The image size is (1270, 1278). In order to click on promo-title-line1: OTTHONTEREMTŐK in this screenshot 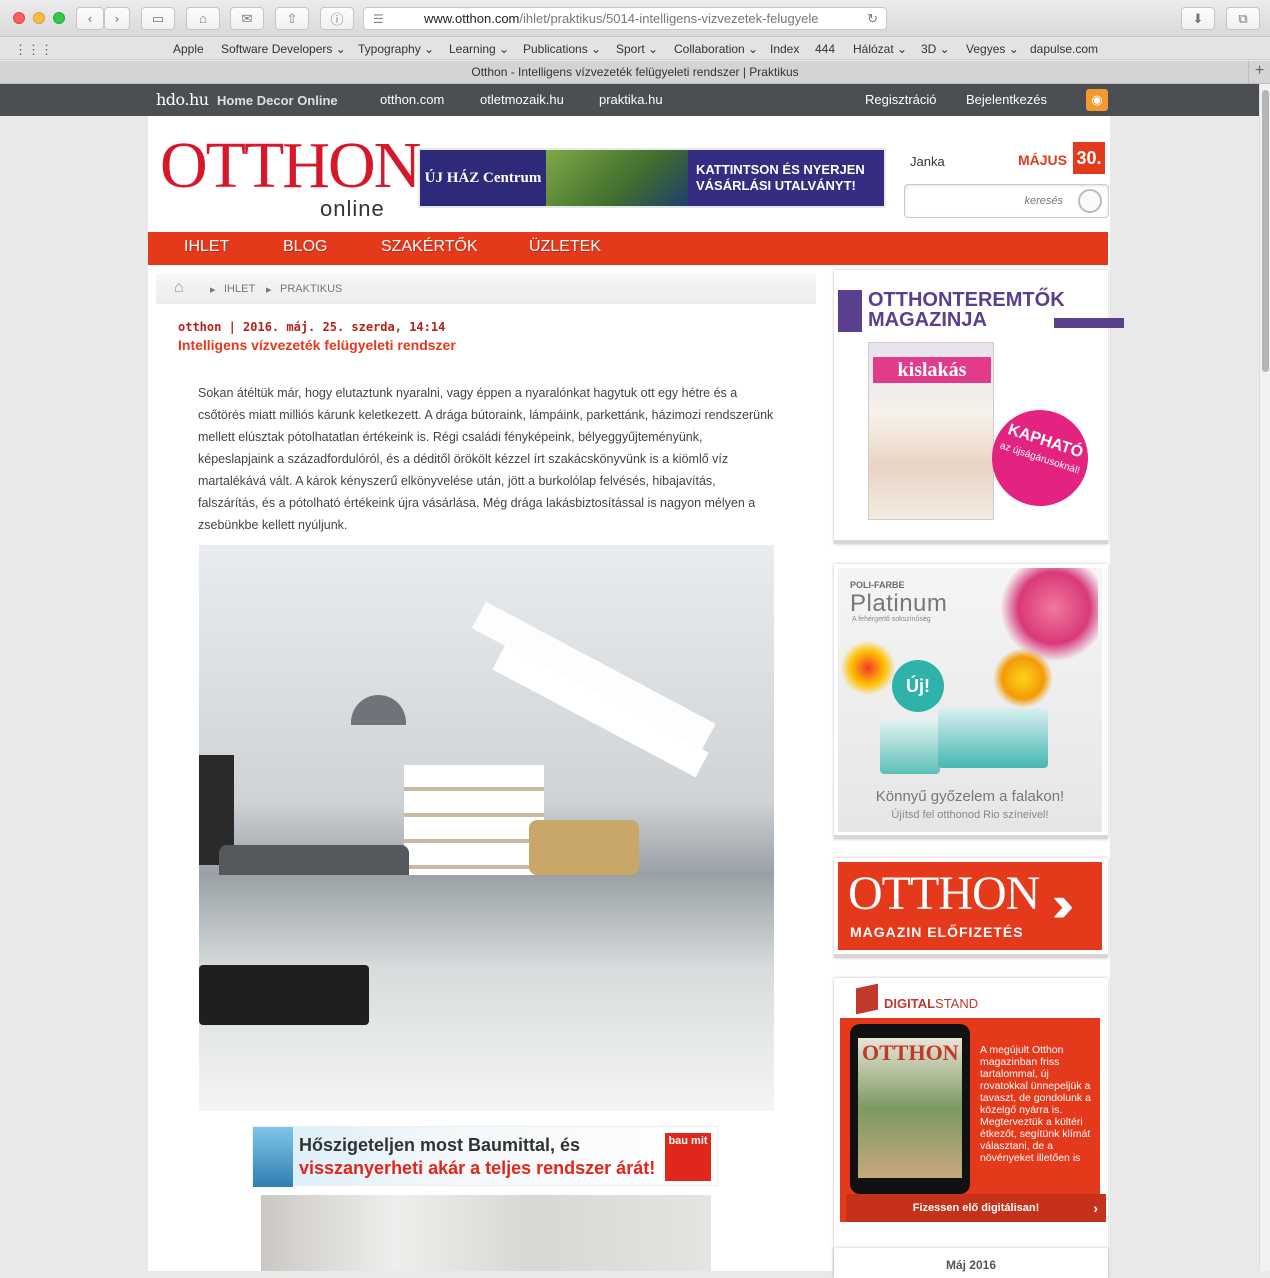, I will do `click(966, 300)`.